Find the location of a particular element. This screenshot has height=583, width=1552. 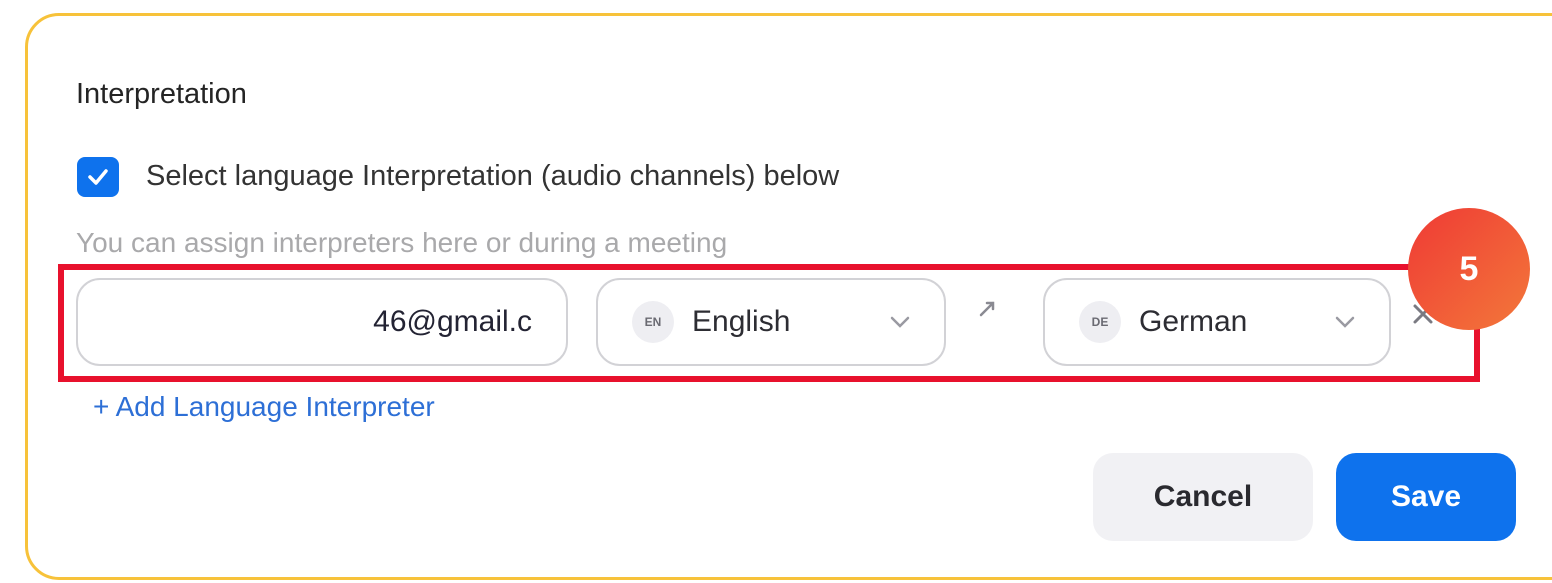

check-icon is located at coordinates (98, 177).